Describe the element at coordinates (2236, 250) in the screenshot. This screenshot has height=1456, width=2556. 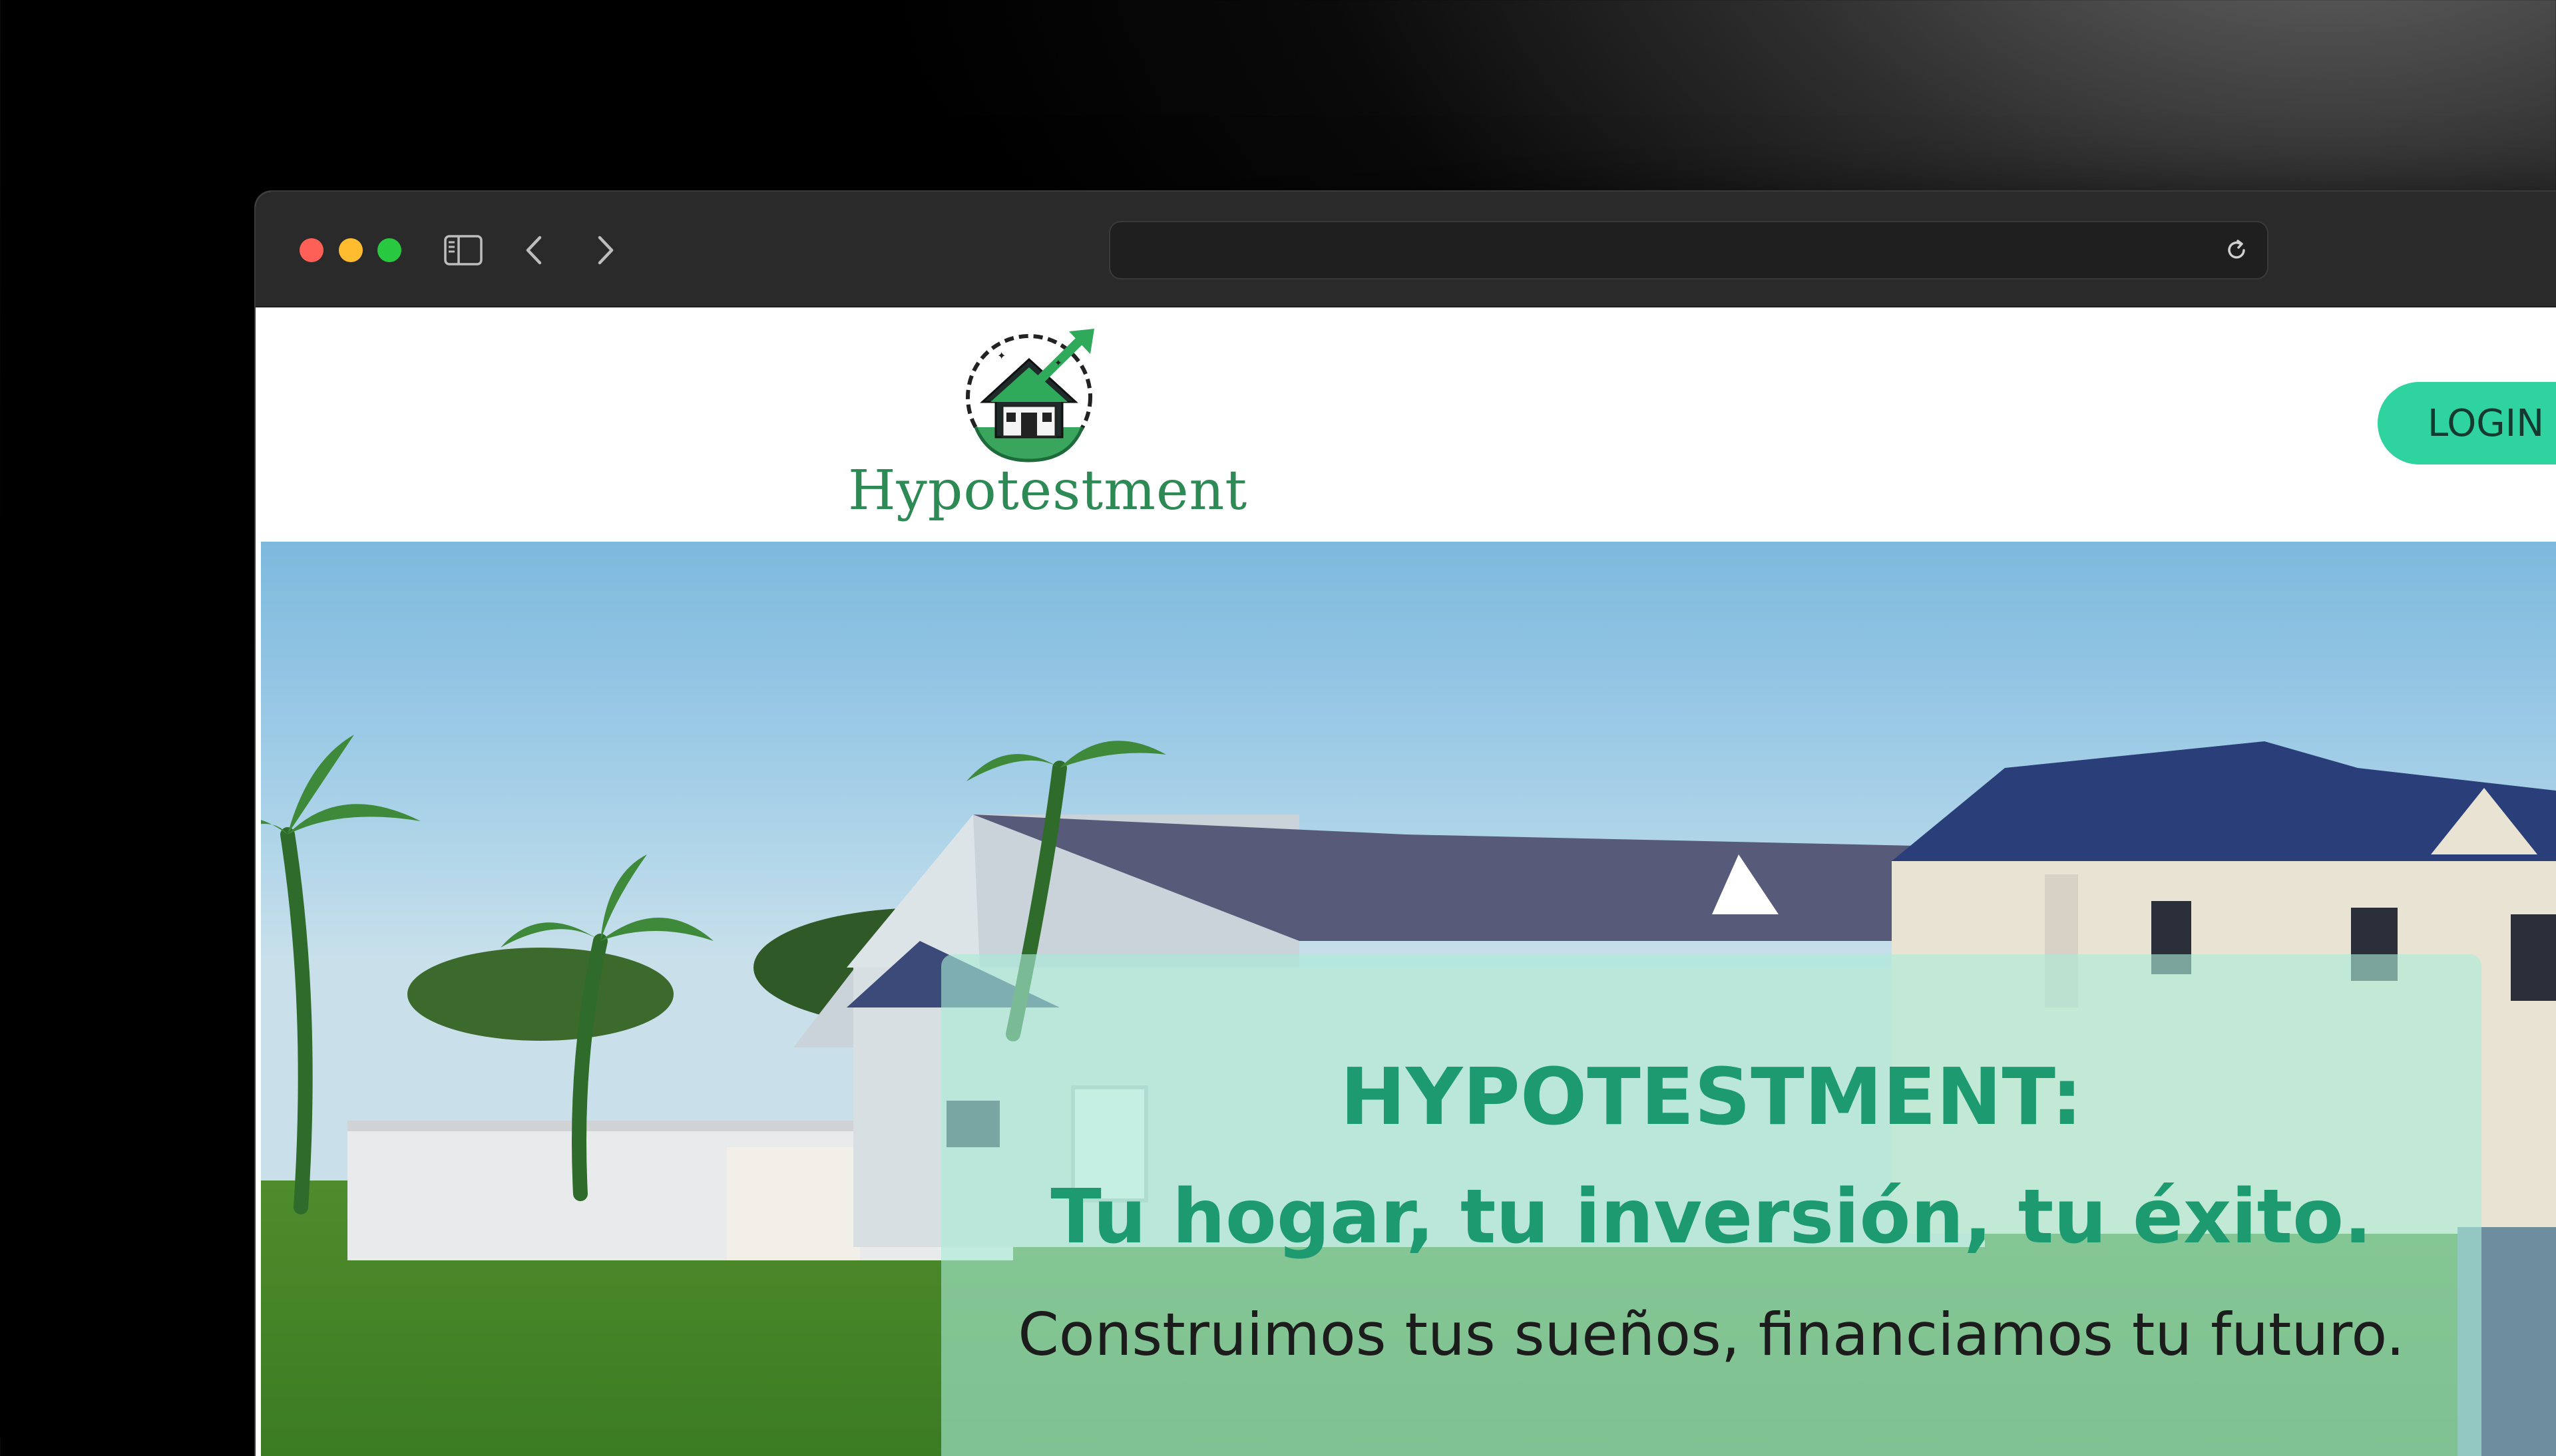
I see `reload-icon` at that location.